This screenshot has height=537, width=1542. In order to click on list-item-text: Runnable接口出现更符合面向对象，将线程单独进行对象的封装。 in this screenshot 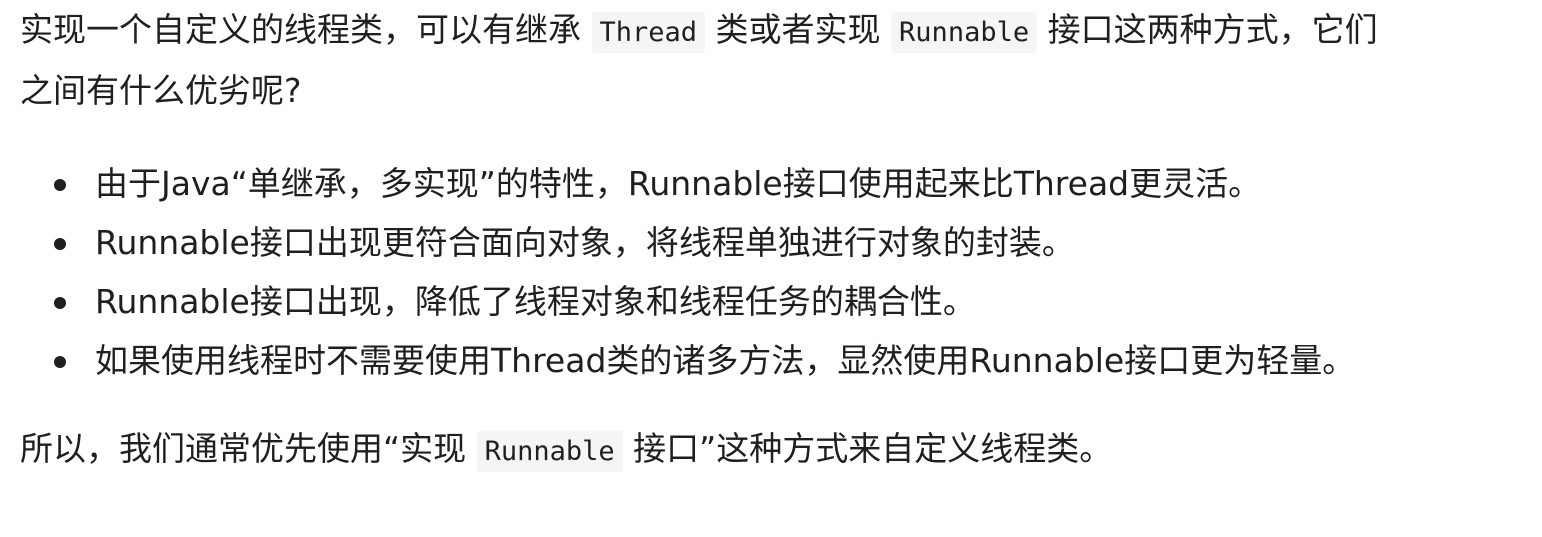, I will do `click(585, 242)`.